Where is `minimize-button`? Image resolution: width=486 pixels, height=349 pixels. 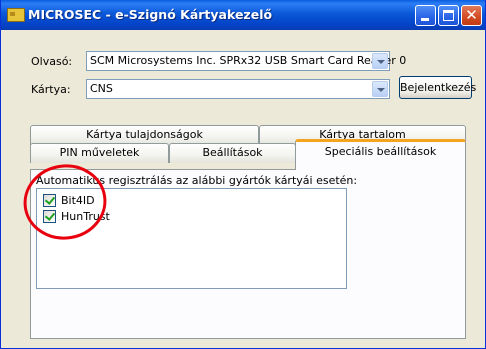 minimize-button is located at coordinates (425, 15).